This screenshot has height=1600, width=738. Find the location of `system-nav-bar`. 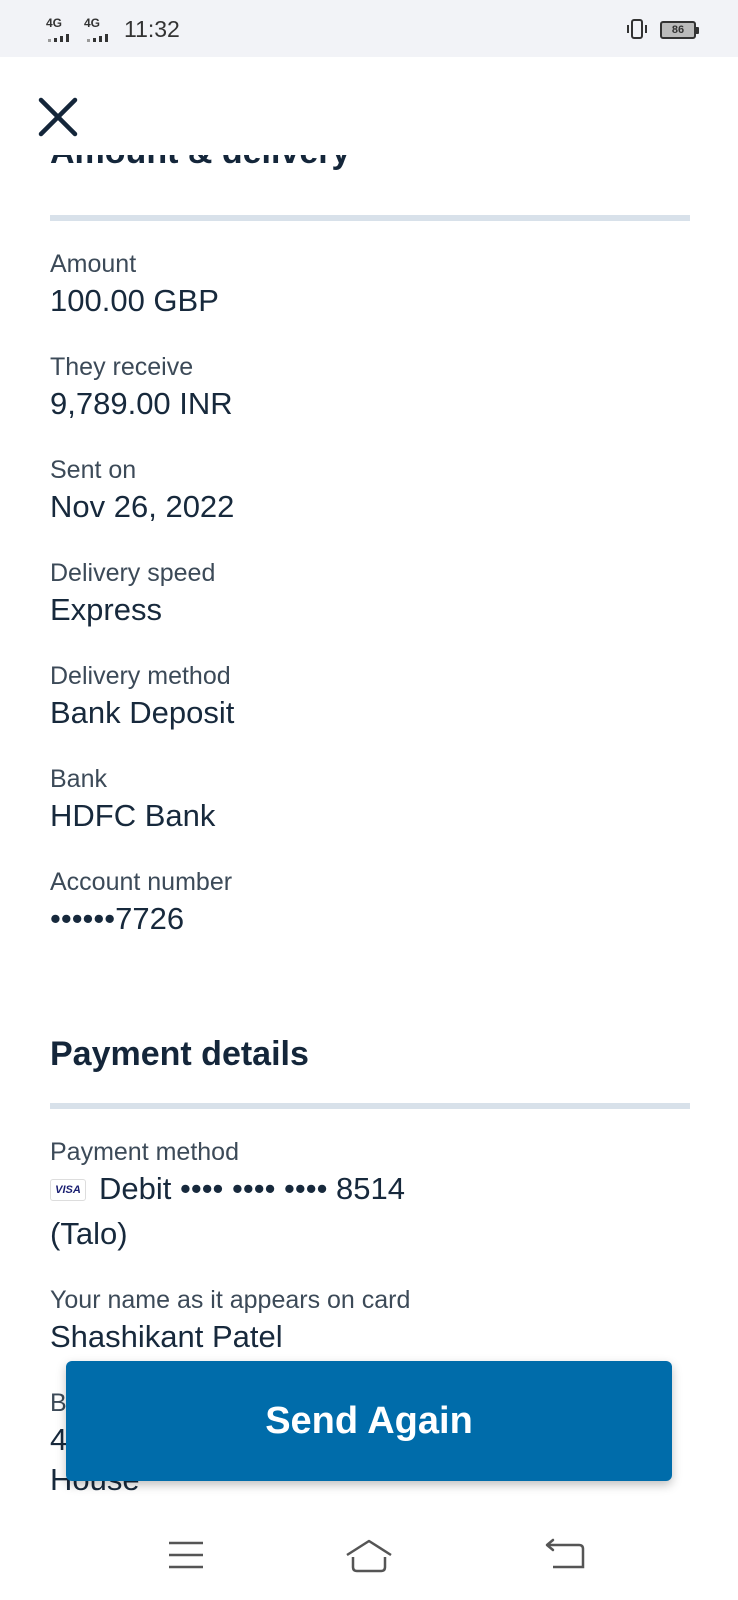

system-nav-bar is located at coordinates (369, 1557).